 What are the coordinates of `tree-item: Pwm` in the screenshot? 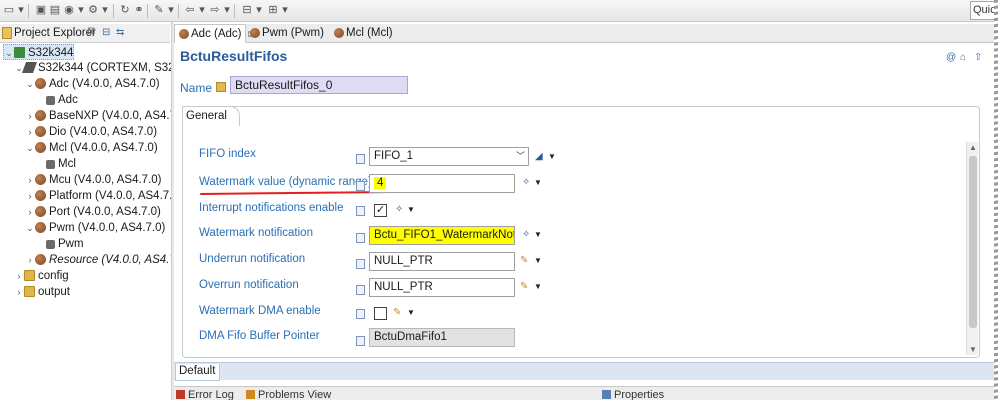 It's located at (60, 244).